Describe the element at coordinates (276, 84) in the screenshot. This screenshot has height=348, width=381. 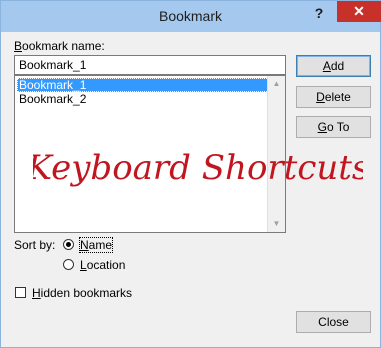
I see `scroll-up-arrow-icon: ▲` at that location.